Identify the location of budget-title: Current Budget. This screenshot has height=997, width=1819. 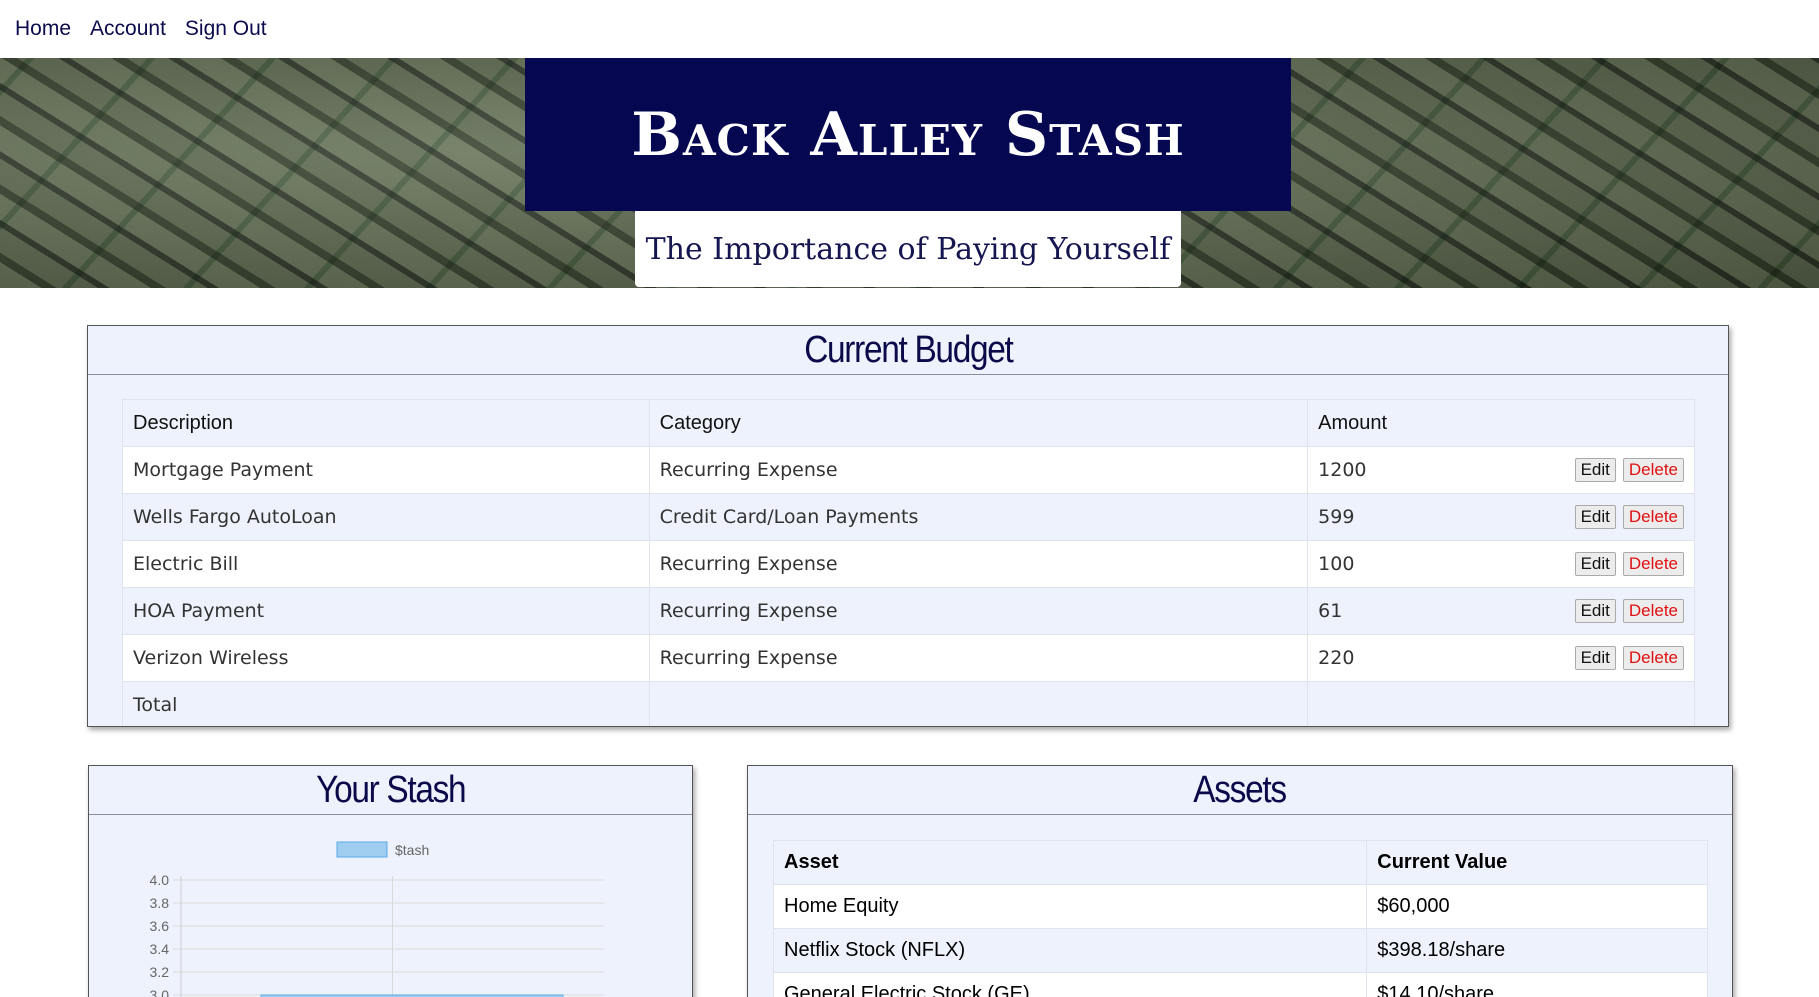
(908, 349).